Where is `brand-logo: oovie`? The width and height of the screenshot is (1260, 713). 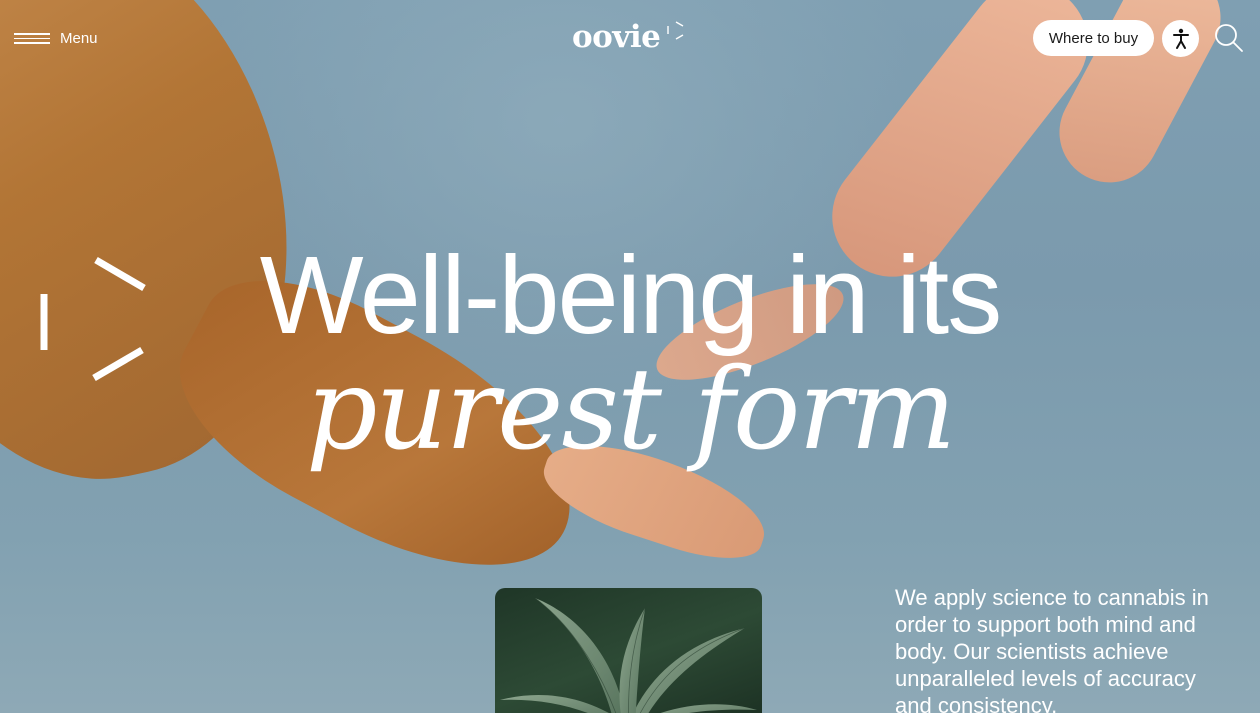 brand-logo: oovie is located at coordinates (630, 38).